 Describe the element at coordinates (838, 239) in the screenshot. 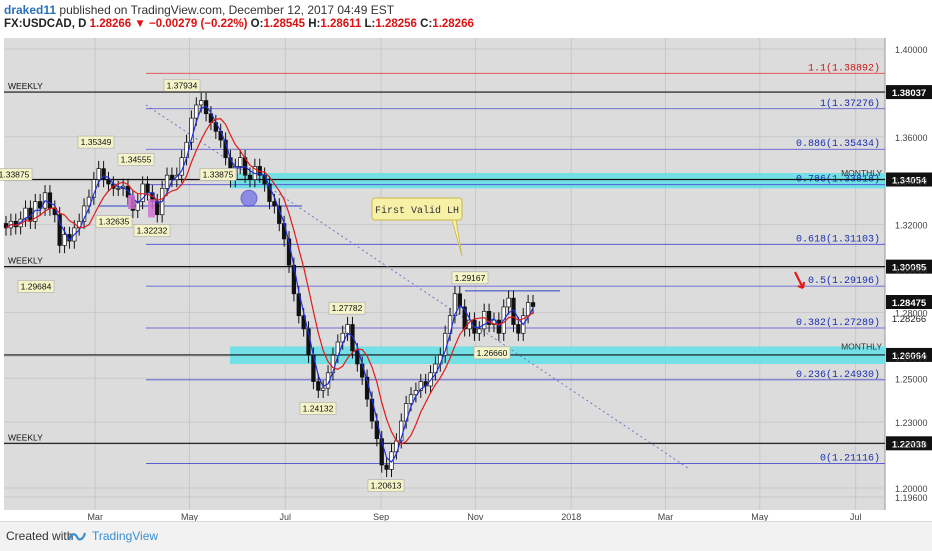

I see `fib-label: 0.618(1.31103)` at that location.